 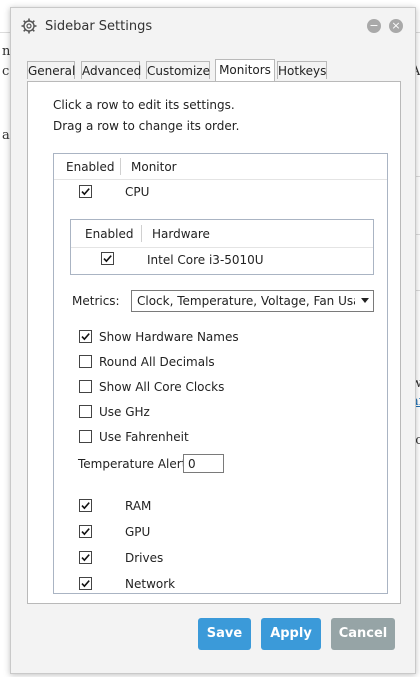 I want to click on option-label: Round All Decimals, so click(x=157, y=362).